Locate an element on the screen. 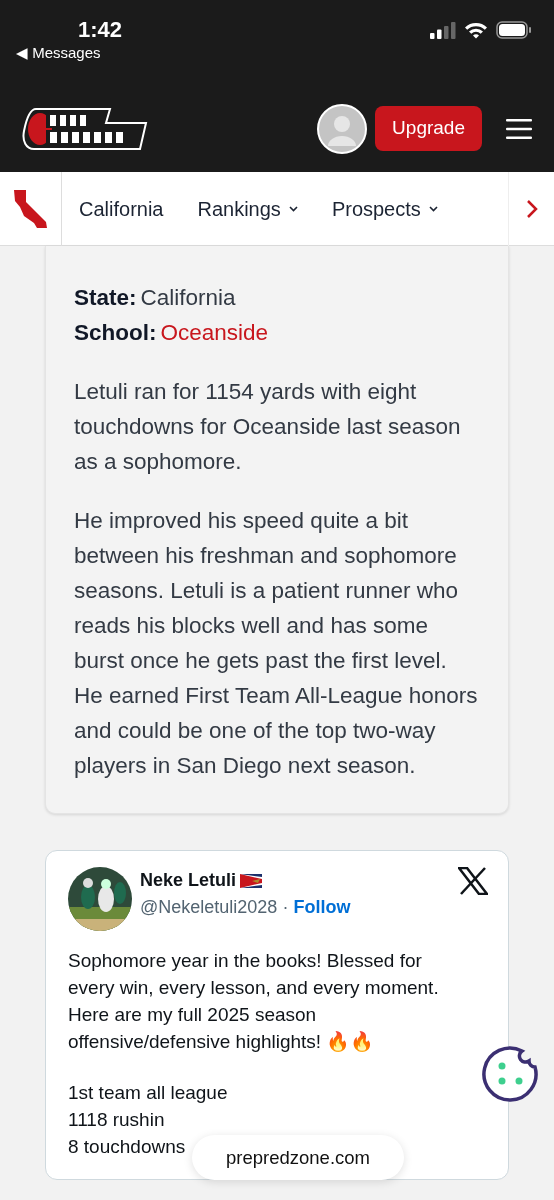 The width and height of the screenshot is (554, 1200). follow-link: Follow is located at coordinates (322, 907).